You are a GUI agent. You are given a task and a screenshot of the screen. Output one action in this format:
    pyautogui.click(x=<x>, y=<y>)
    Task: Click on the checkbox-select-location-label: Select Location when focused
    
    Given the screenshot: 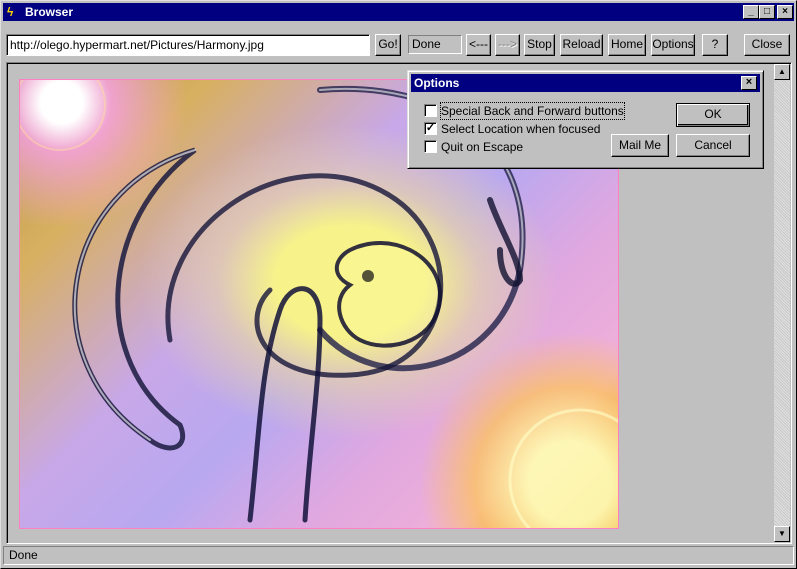 What is the action you would take?
    pyautogui.click(x=520, y=129)
    